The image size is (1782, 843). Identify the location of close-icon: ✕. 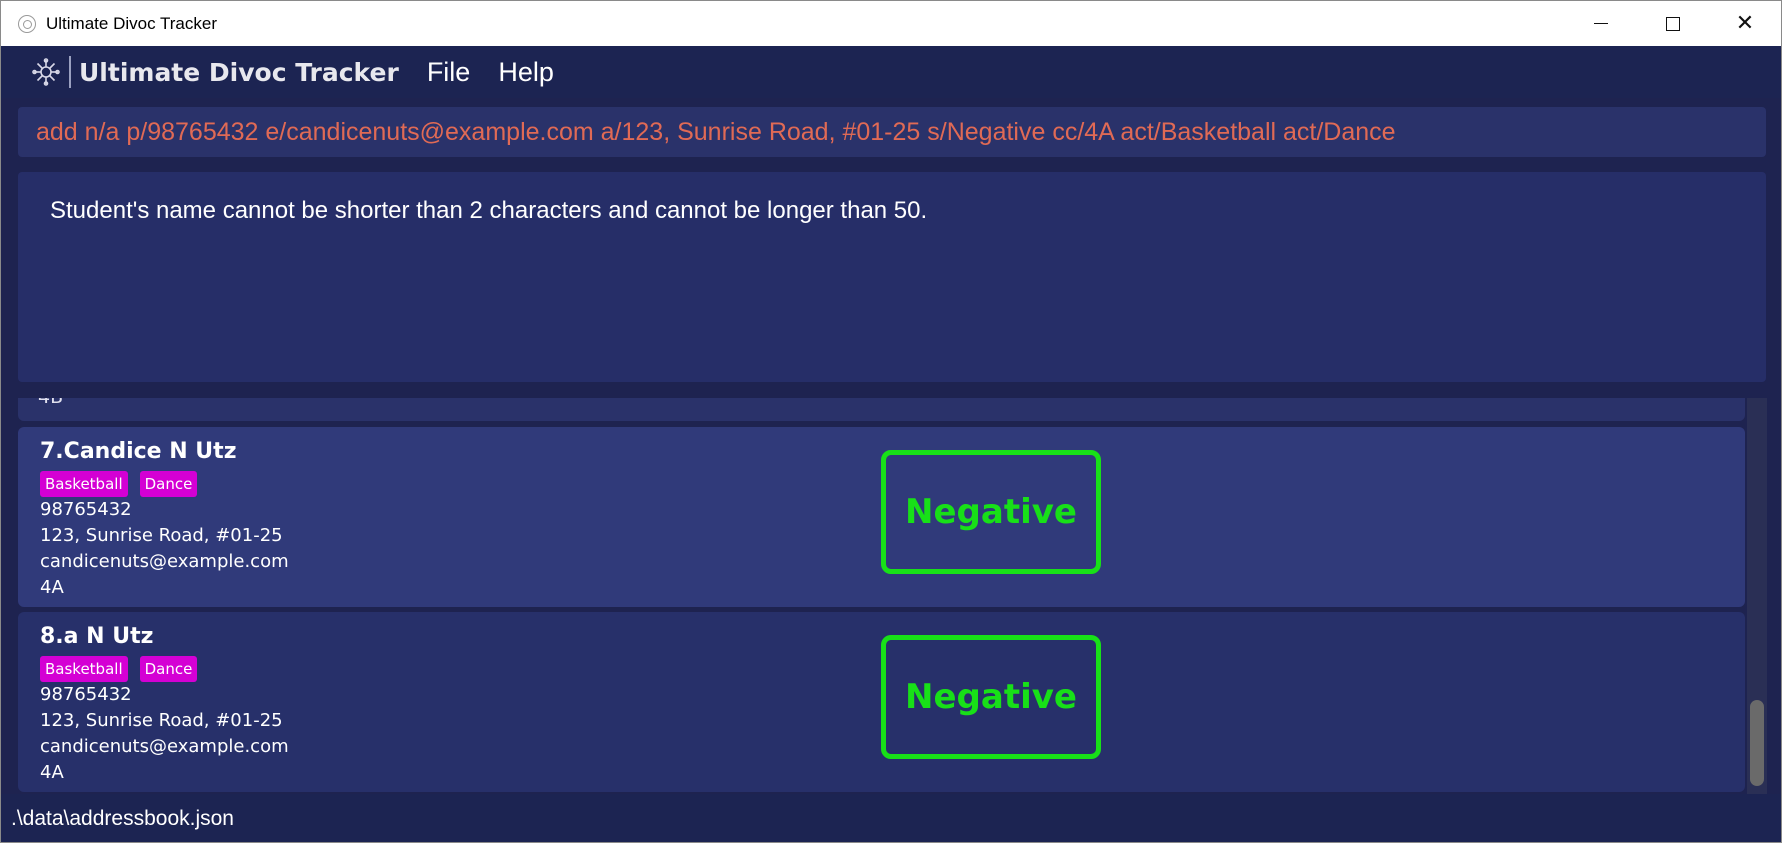
(1745, 23).